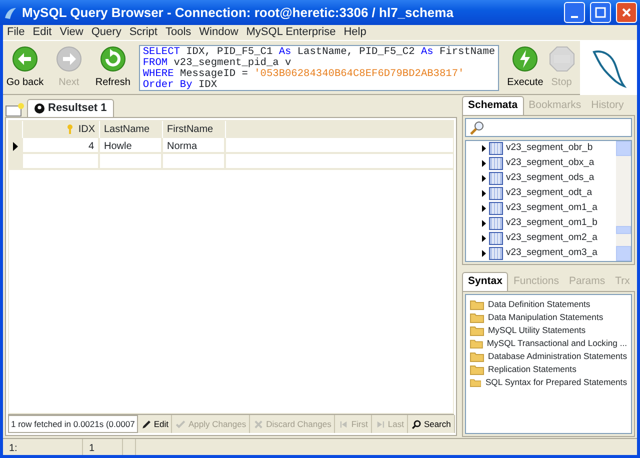 This screenshot has height=458, width=640. I want to click on menu-item: MySQL Enterprise, so click(291, 32).